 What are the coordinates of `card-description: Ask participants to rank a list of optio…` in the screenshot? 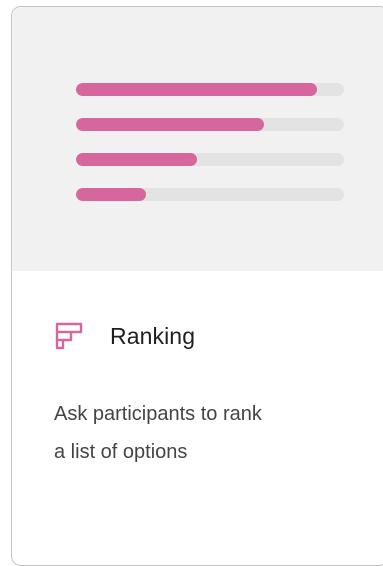 It's located at (214, 433).